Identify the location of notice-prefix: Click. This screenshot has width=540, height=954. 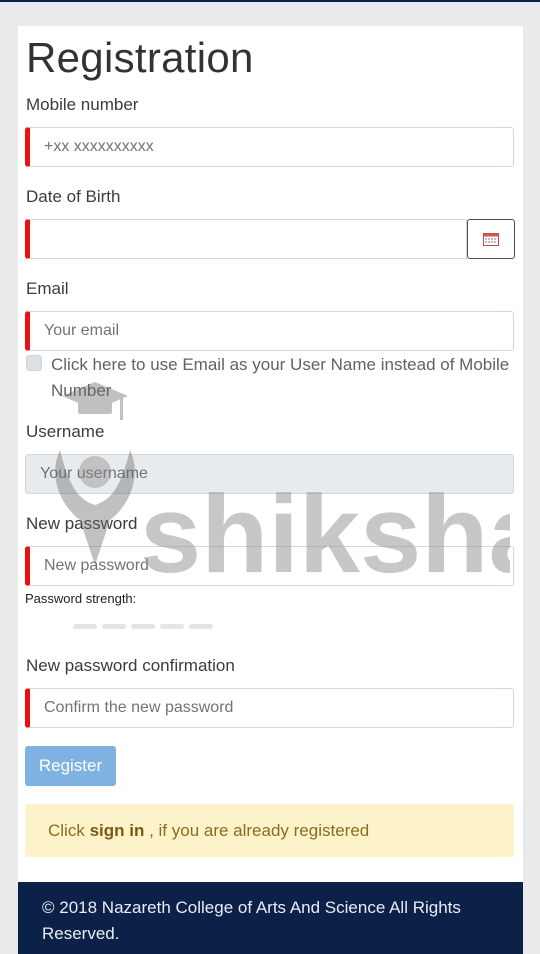
(69, 830).